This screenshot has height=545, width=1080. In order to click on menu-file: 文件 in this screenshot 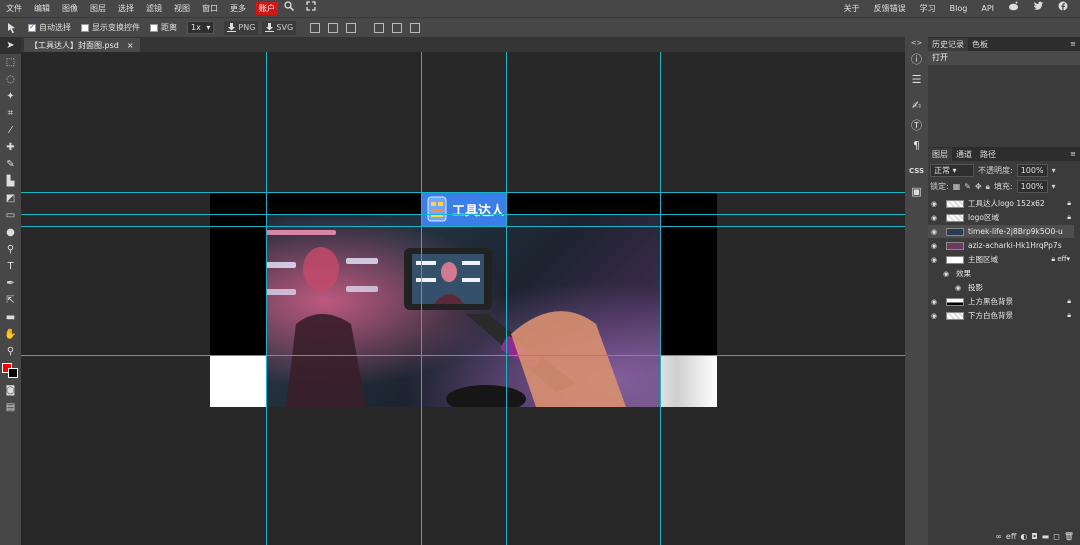, I will do `click(14, 8)`.